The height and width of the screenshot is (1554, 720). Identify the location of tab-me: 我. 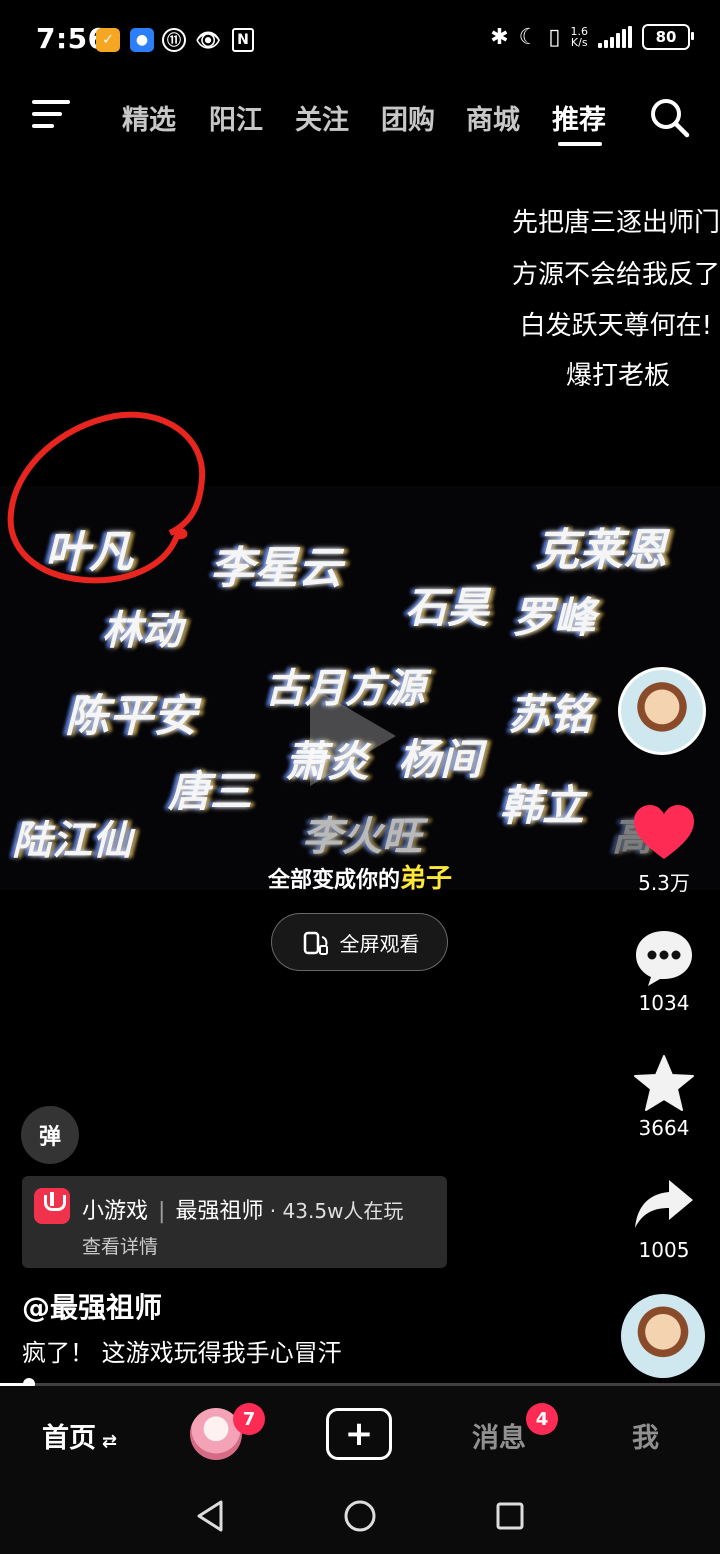
(645, 1435).